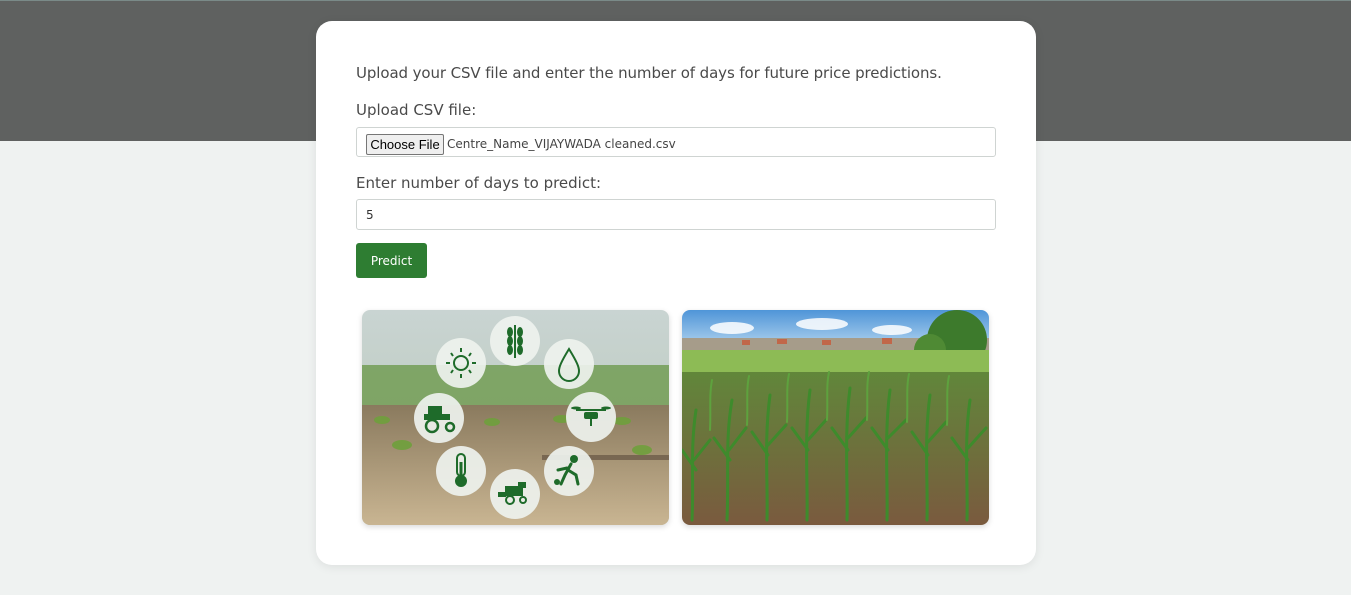 This screenshot has height=595, width=1351. What do you see at coordinates (439, 418) in the screenshot?
I see `tractor-icon` at bounding box center [439, 418].